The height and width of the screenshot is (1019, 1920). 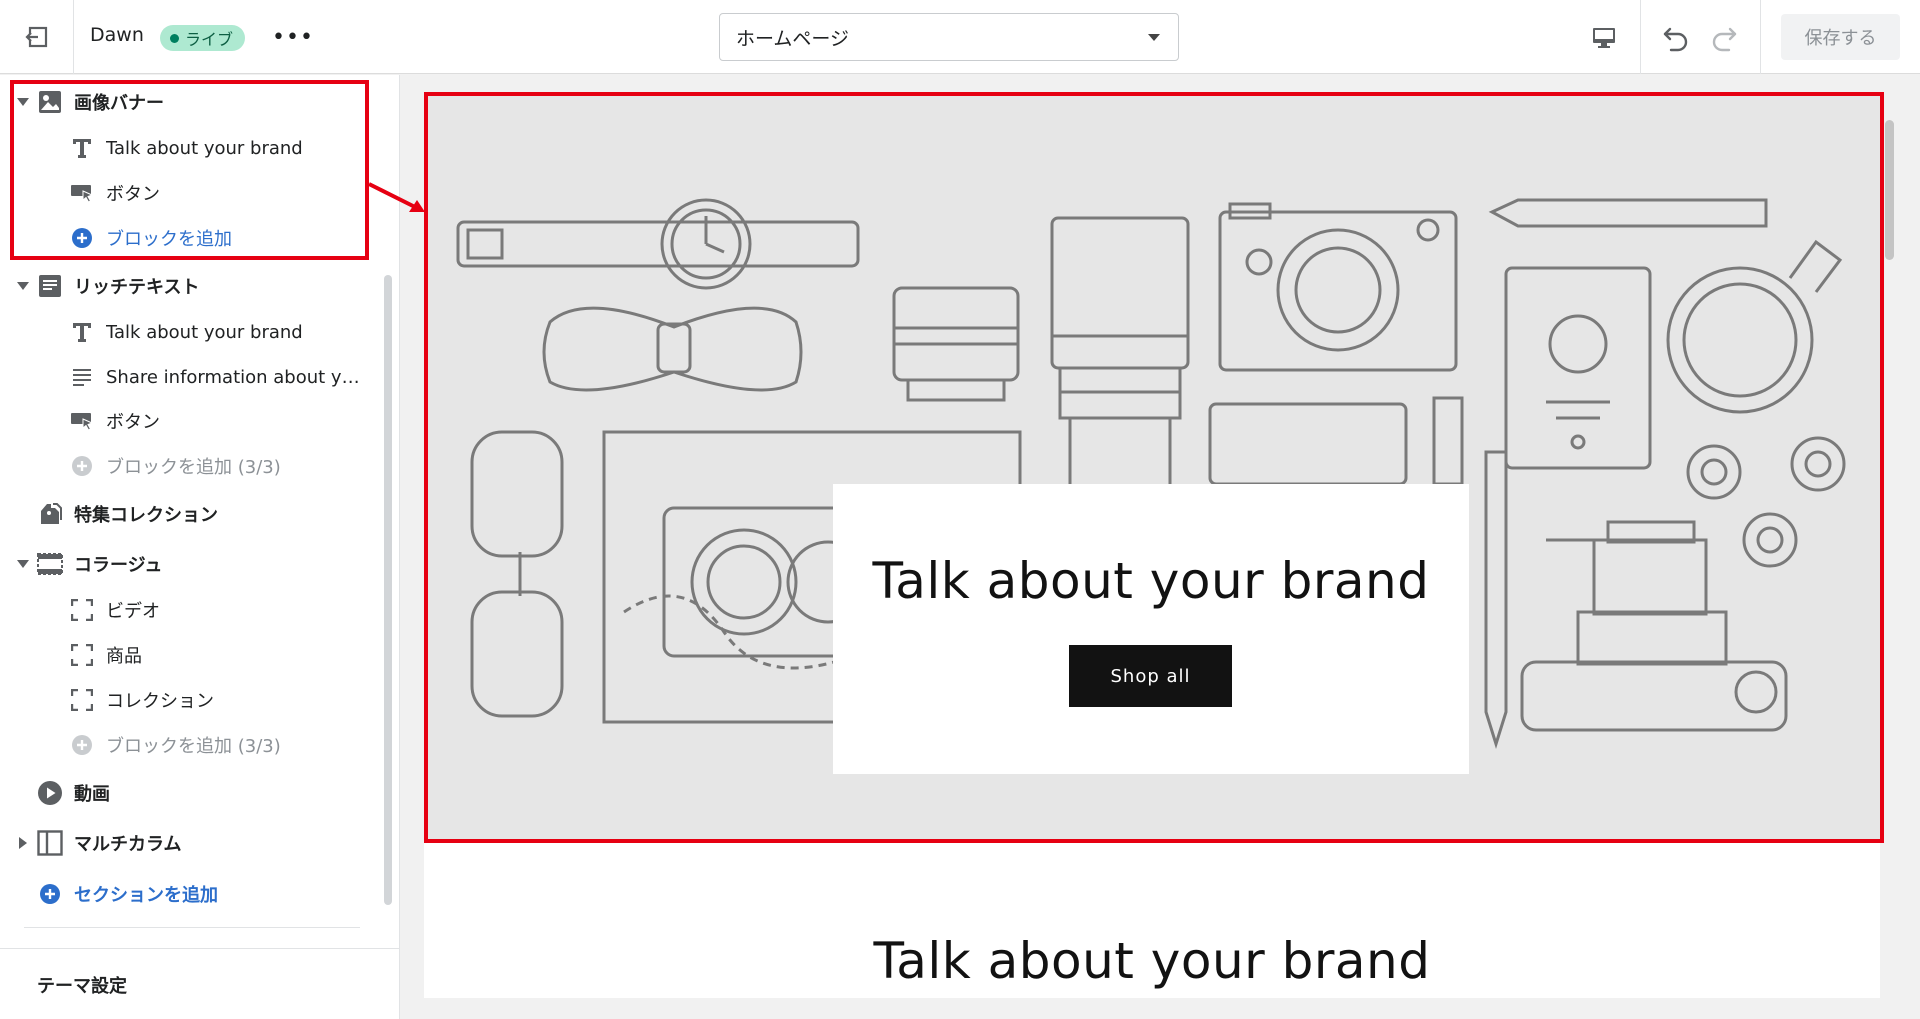 I want to click on theme-settings-button: テーマ設定, so click(x=82, y=985).